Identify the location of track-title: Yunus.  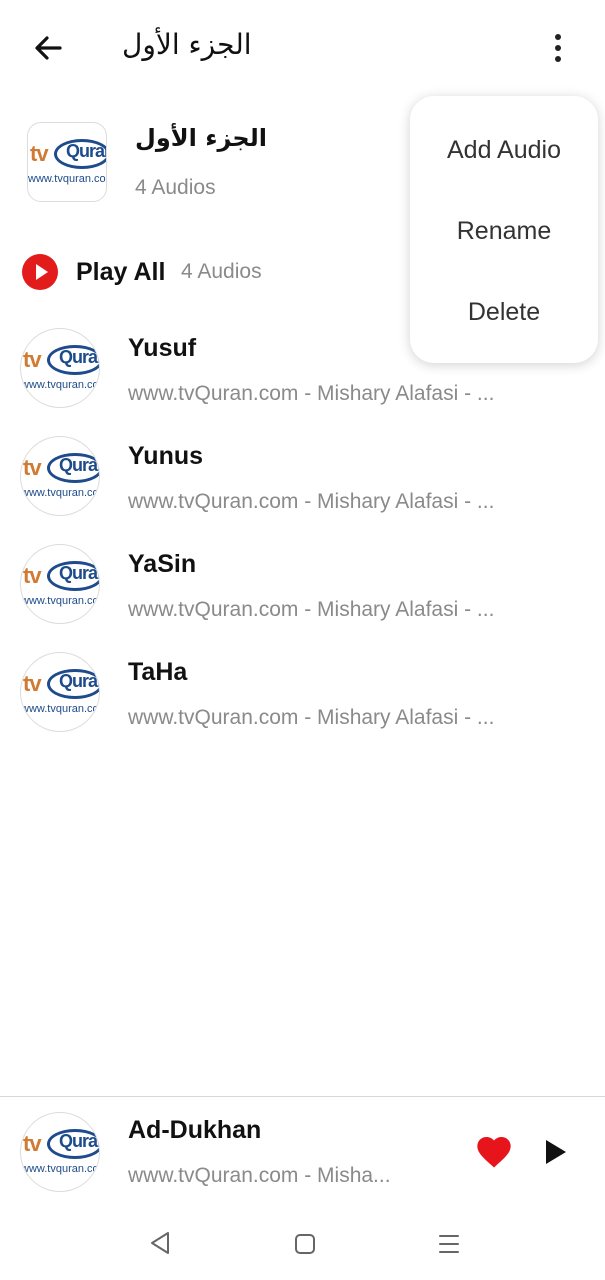
(166, 456).